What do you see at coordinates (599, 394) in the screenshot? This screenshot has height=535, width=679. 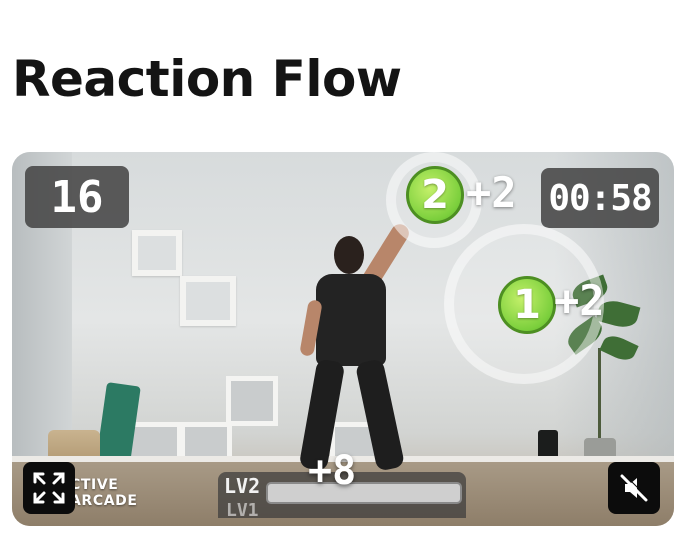 I see `plant` at bounding box center [599, 394].